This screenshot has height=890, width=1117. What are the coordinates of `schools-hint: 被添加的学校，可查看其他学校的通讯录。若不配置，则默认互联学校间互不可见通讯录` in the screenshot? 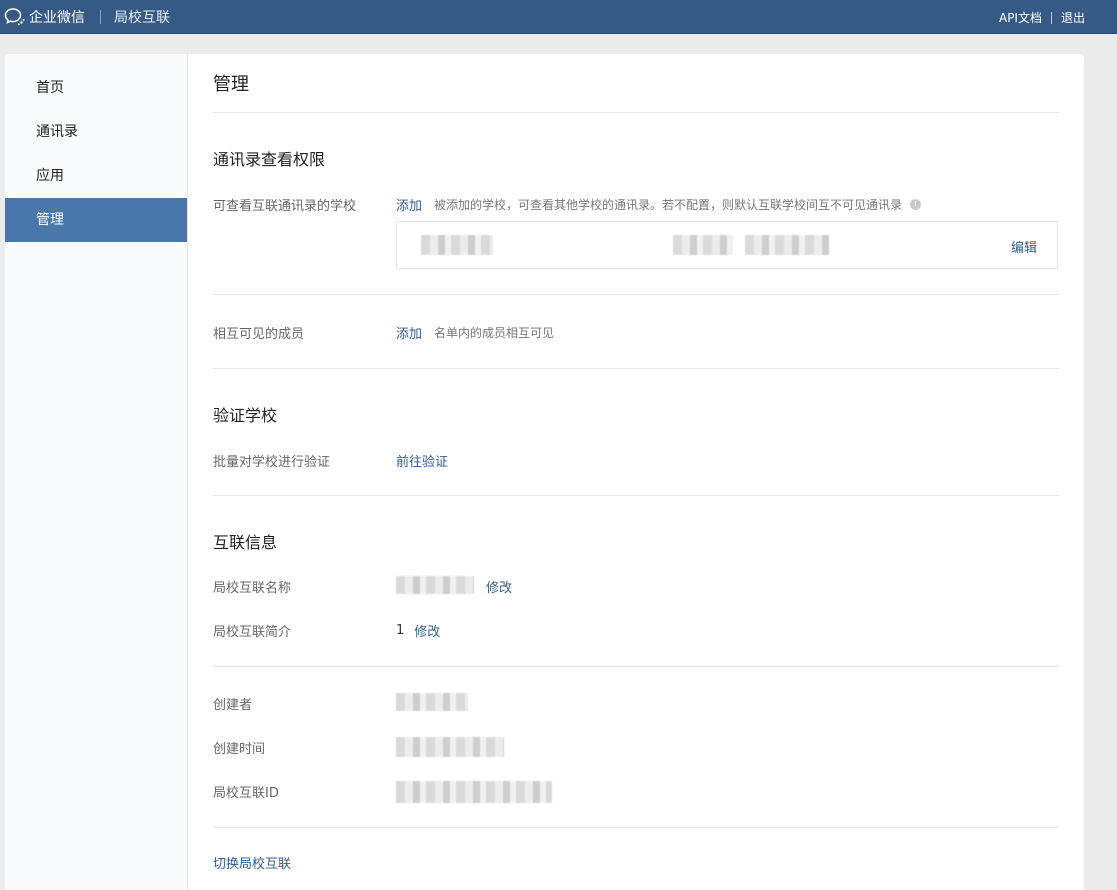 It's located at (668, 205).